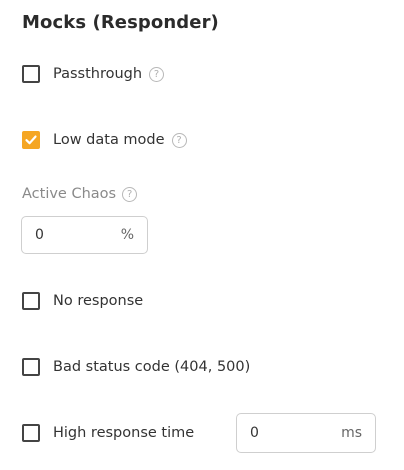 Image resolution: width=404 pixels, height=470 pixels. What do you see at coordinates (69, 194) in the screenshot?
I see `active-chaos-label: Active Chaos` at bounding box center [69, 194].